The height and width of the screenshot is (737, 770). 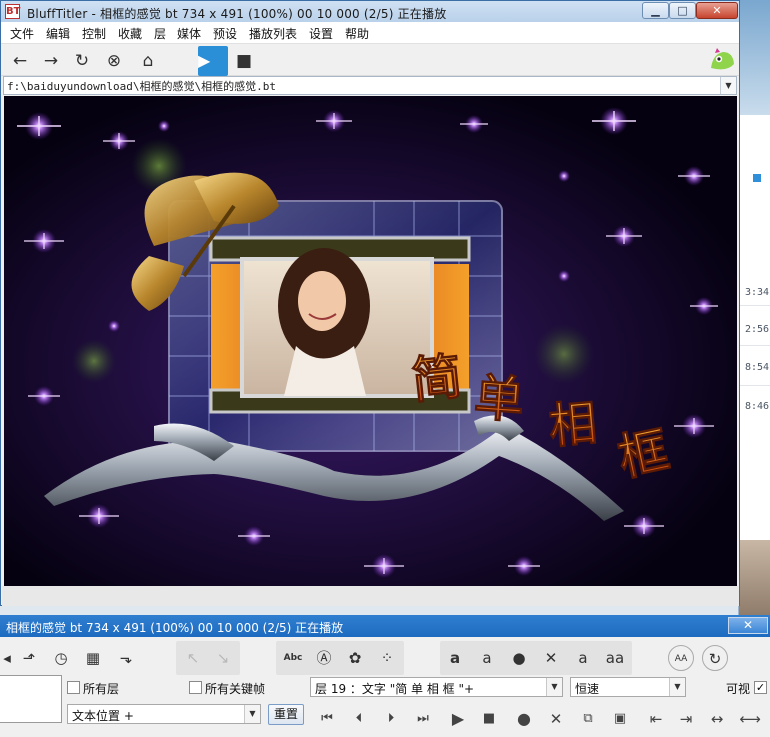 What do you see at coordinates (370, 85) in the screenshot?
I see `path-combobox: f:\baiduyundownload\相框的感觉\相框的感觉.bt ▼` at bounding box center [370, 85].